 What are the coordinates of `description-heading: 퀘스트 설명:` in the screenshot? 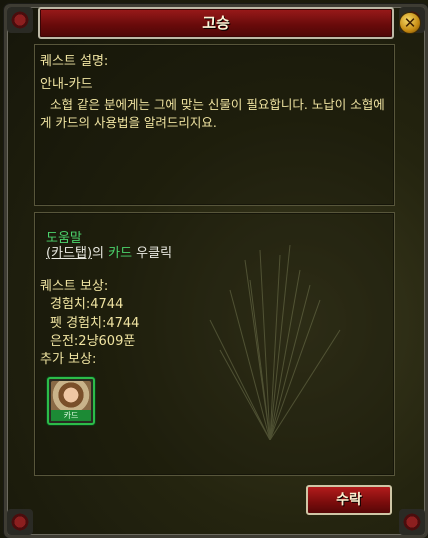 It's located at (74, 61).